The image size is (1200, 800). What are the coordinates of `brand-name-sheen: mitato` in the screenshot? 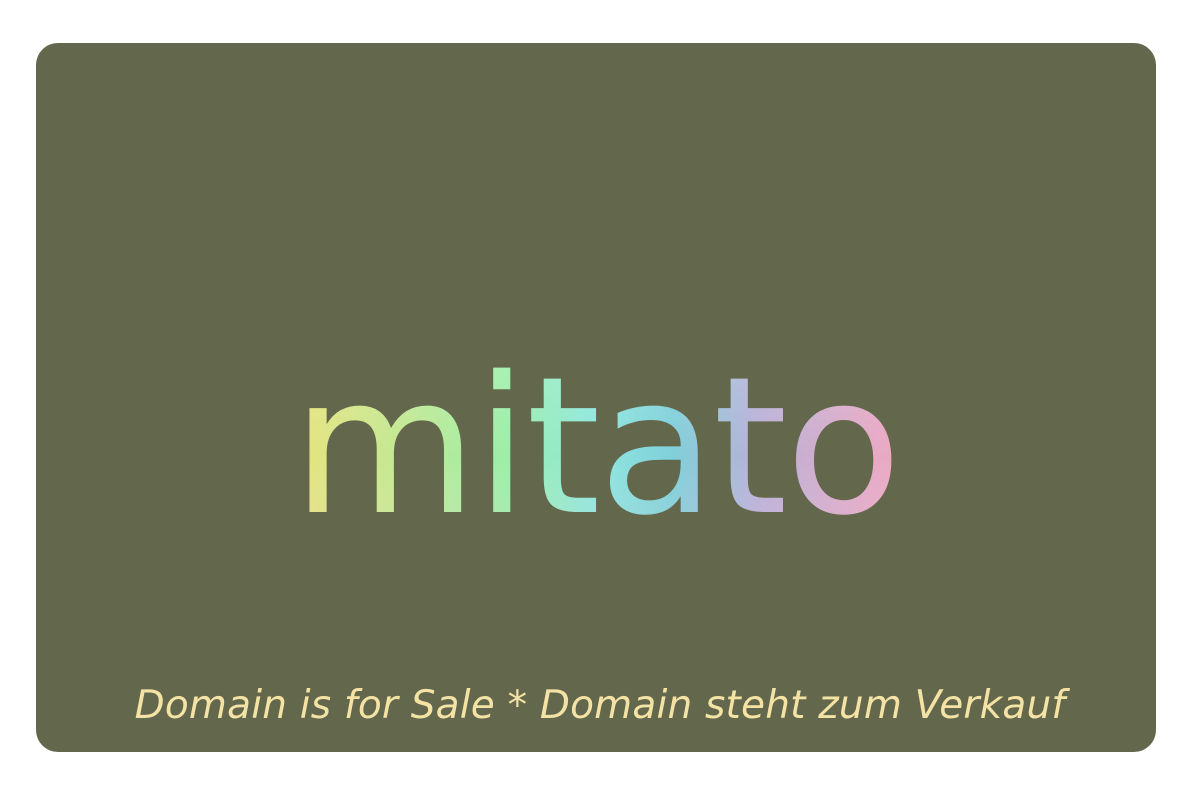 It's located at (596, 433).